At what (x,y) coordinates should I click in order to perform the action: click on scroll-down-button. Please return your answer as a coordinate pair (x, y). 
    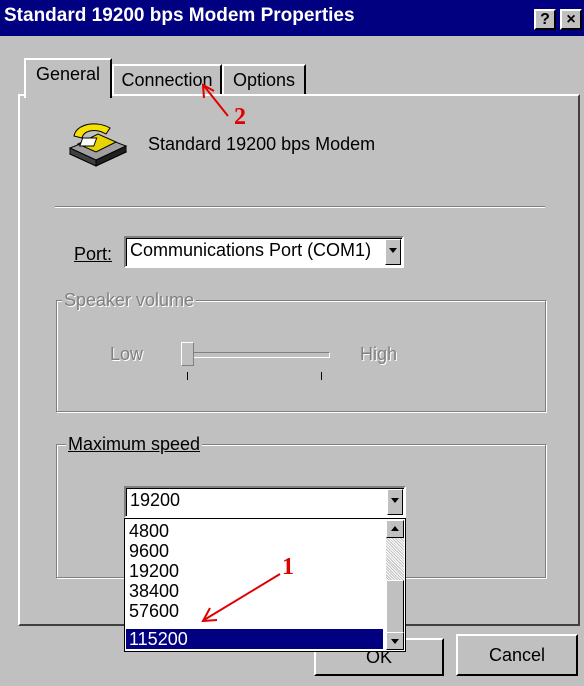
    Looking at the image, I should click on (395, 641).